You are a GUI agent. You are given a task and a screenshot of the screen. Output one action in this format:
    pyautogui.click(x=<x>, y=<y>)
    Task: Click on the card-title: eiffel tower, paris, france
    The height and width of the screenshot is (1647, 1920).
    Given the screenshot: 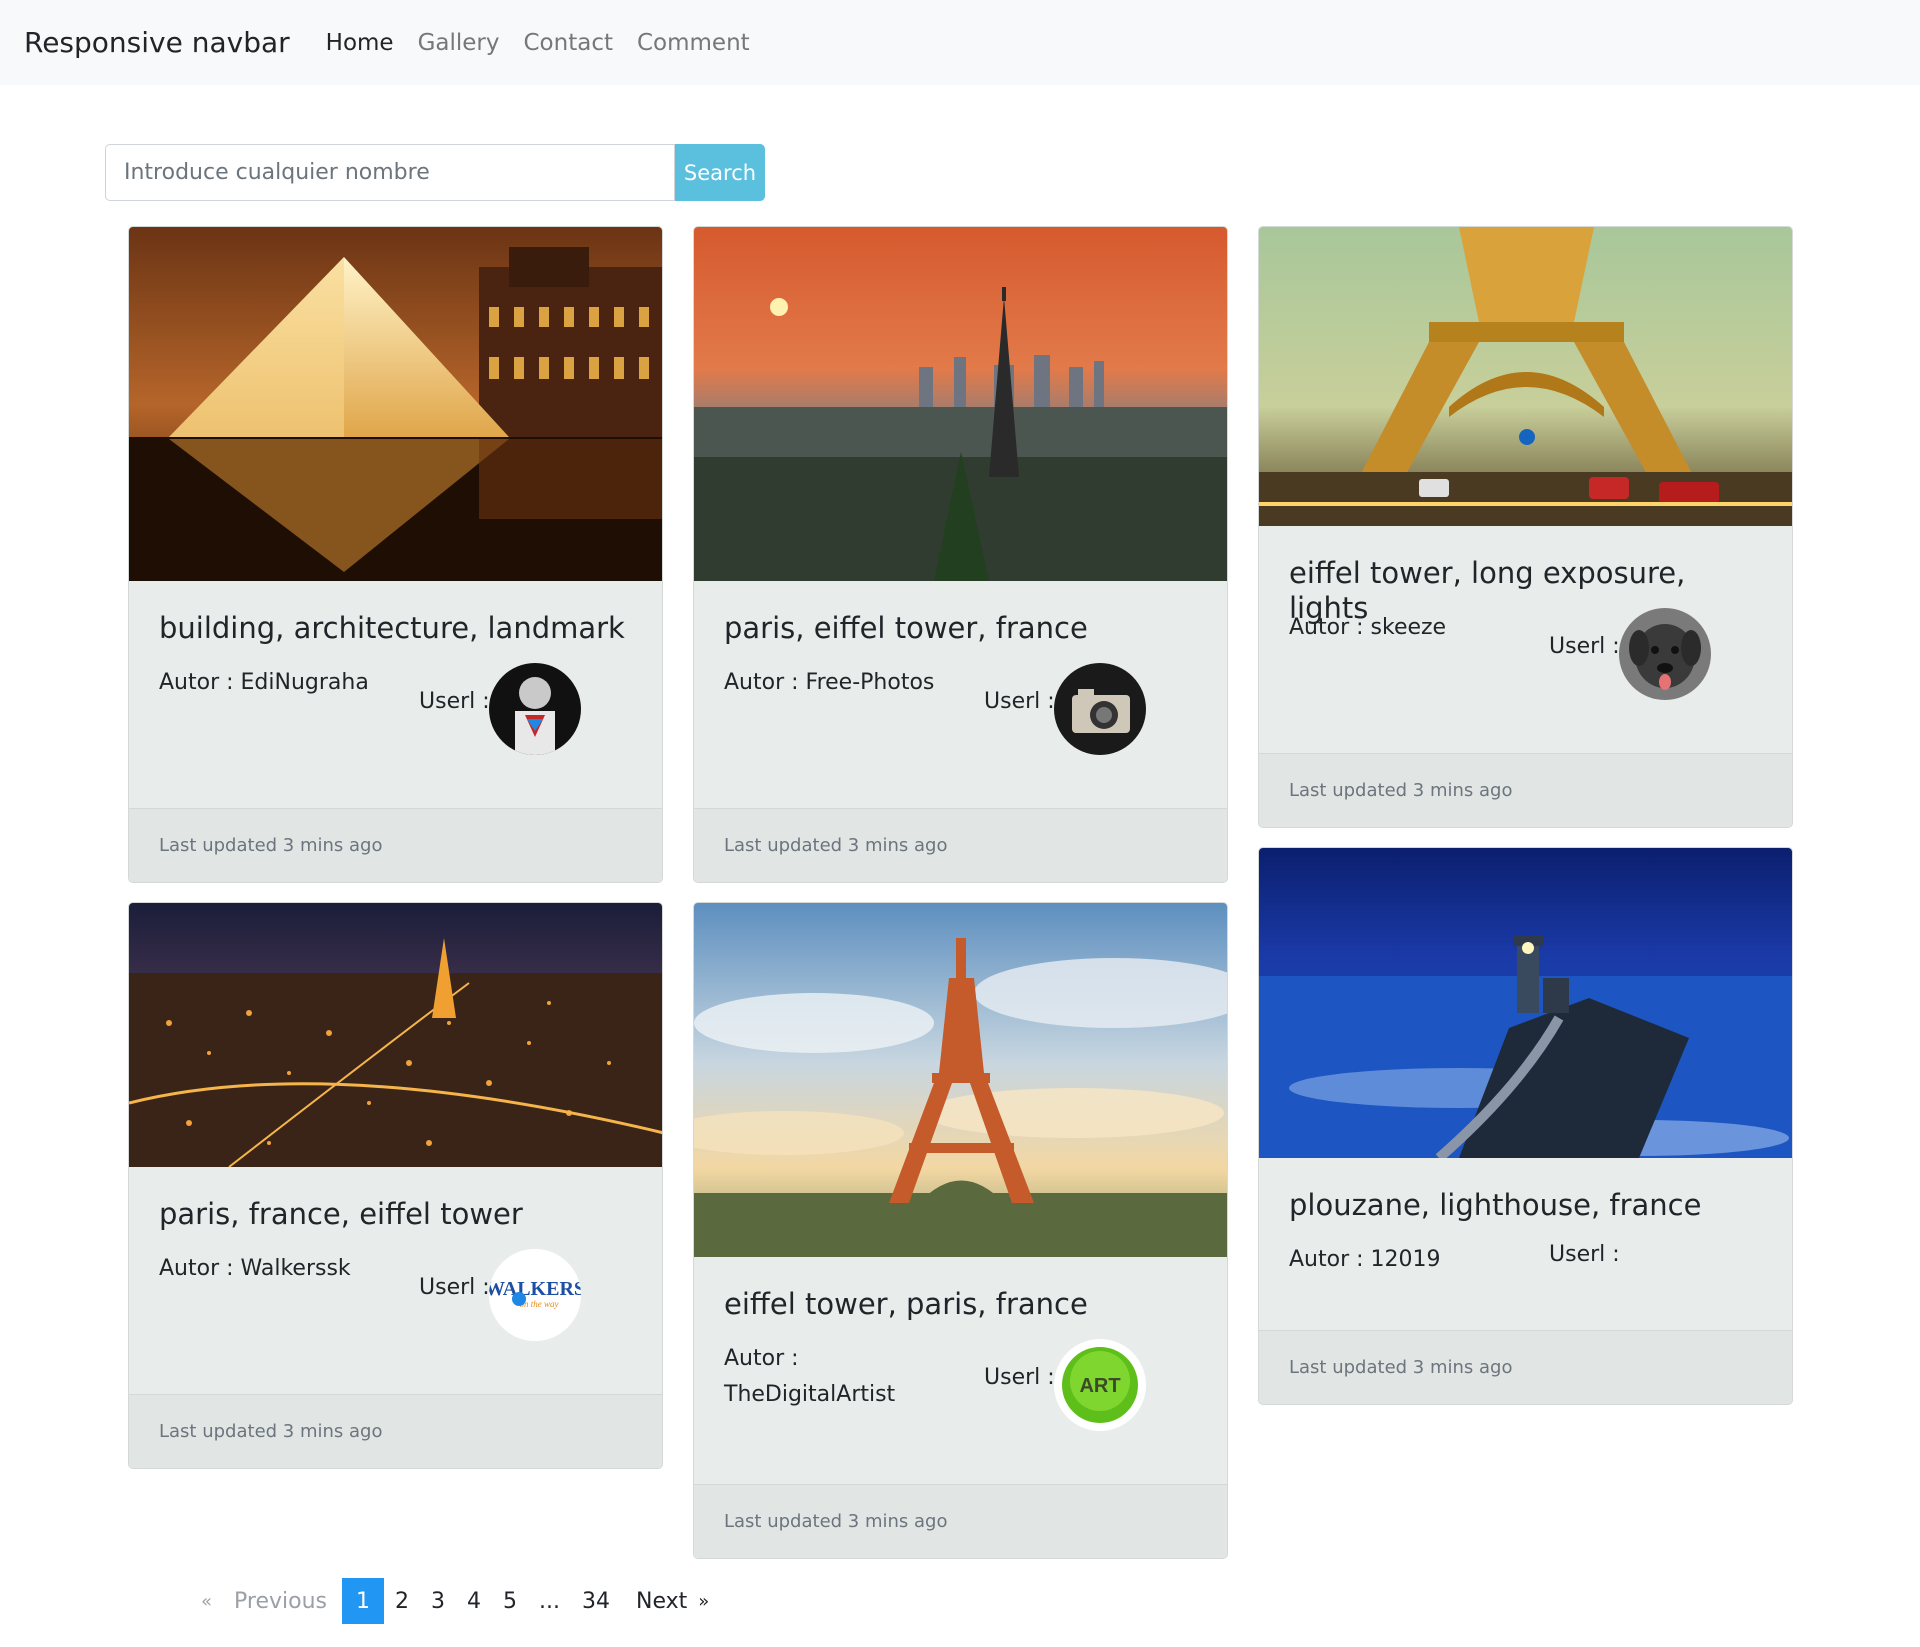 What is the action you would take?
    pyautogui.click(x=960, y=1304)
    